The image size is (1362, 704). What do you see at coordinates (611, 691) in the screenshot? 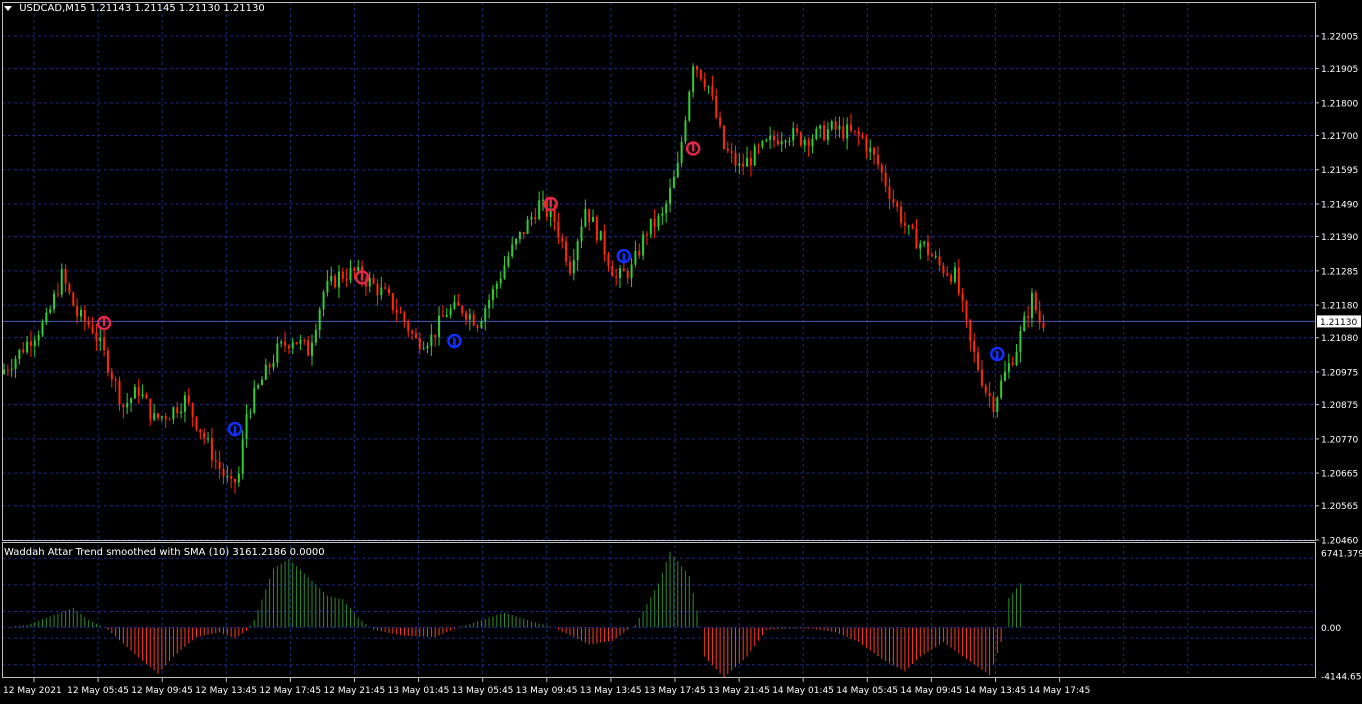
I see `time-label: 13 May 13:45` at bounding box center [611, 691].